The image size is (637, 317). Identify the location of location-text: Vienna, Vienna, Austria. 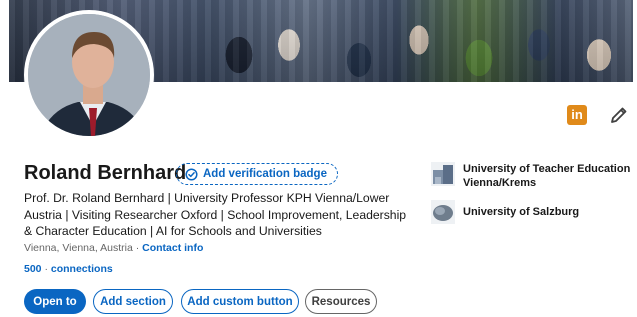
(78, 248).